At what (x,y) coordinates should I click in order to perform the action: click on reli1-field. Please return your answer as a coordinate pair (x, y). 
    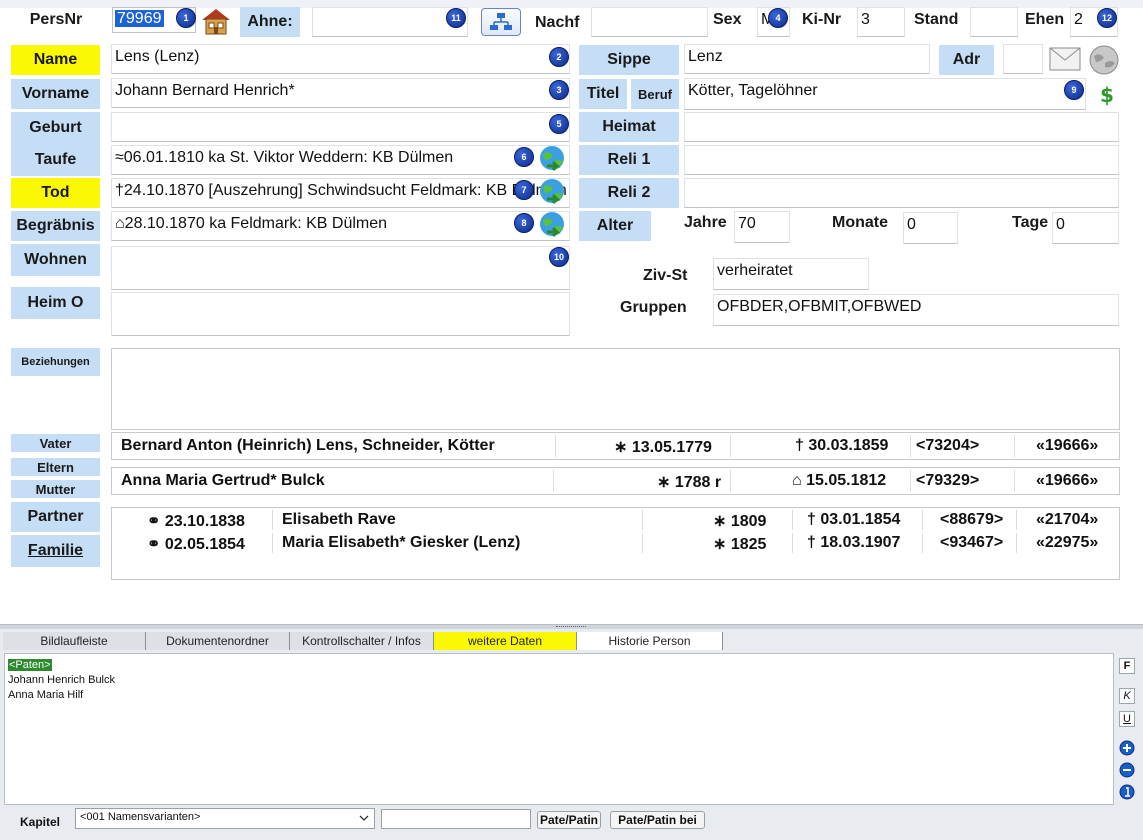
    Looking at the image, I should click on (901, 160).